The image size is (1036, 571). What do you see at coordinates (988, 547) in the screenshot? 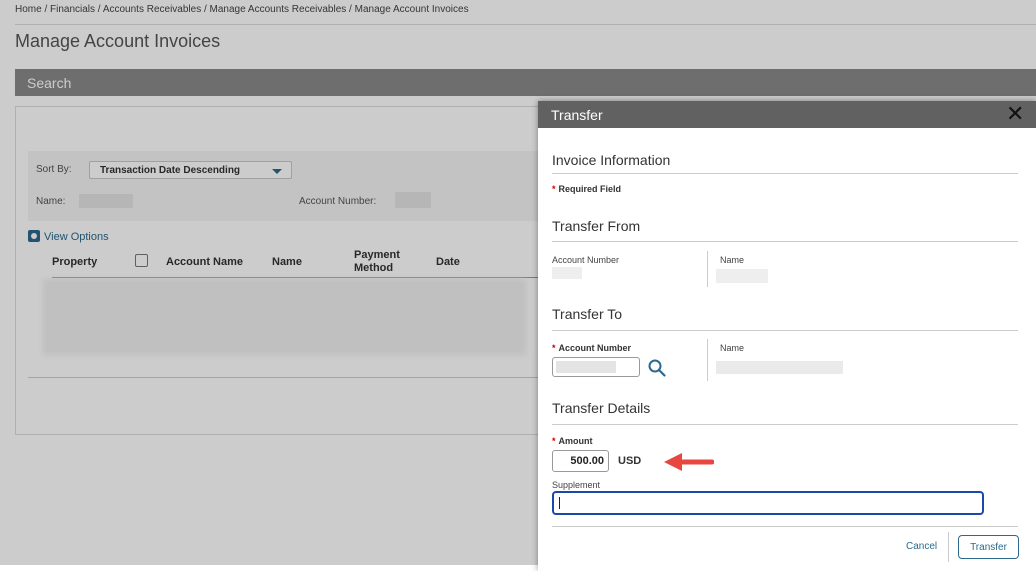
I see `transfer-button: Transfer` at bounding box center [988, 547].